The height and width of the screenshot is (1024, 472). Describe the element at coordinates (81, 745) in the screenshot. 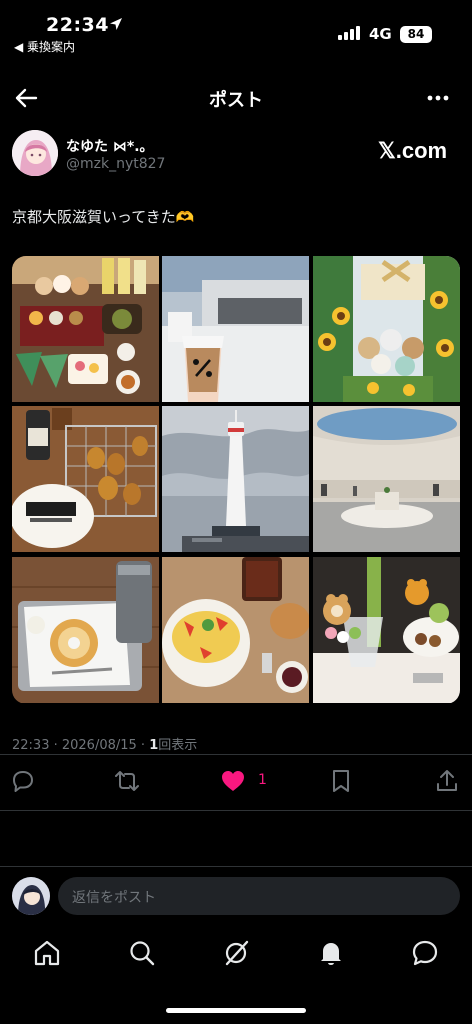

I see `post-timestamp: 22:33 · 2026/08/15 ·` at that location.